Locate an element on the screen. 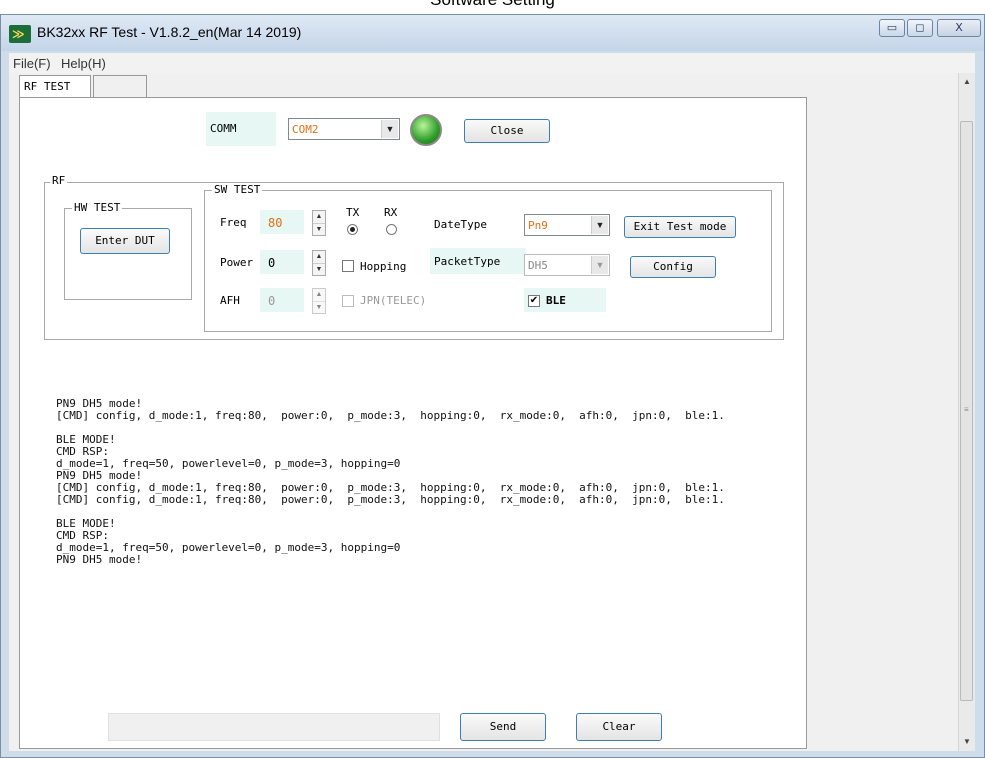 Image resolution: width=985 pixels, height=758 pixels. scroll-thumb: ≡ is located at coordinates (966, 411).